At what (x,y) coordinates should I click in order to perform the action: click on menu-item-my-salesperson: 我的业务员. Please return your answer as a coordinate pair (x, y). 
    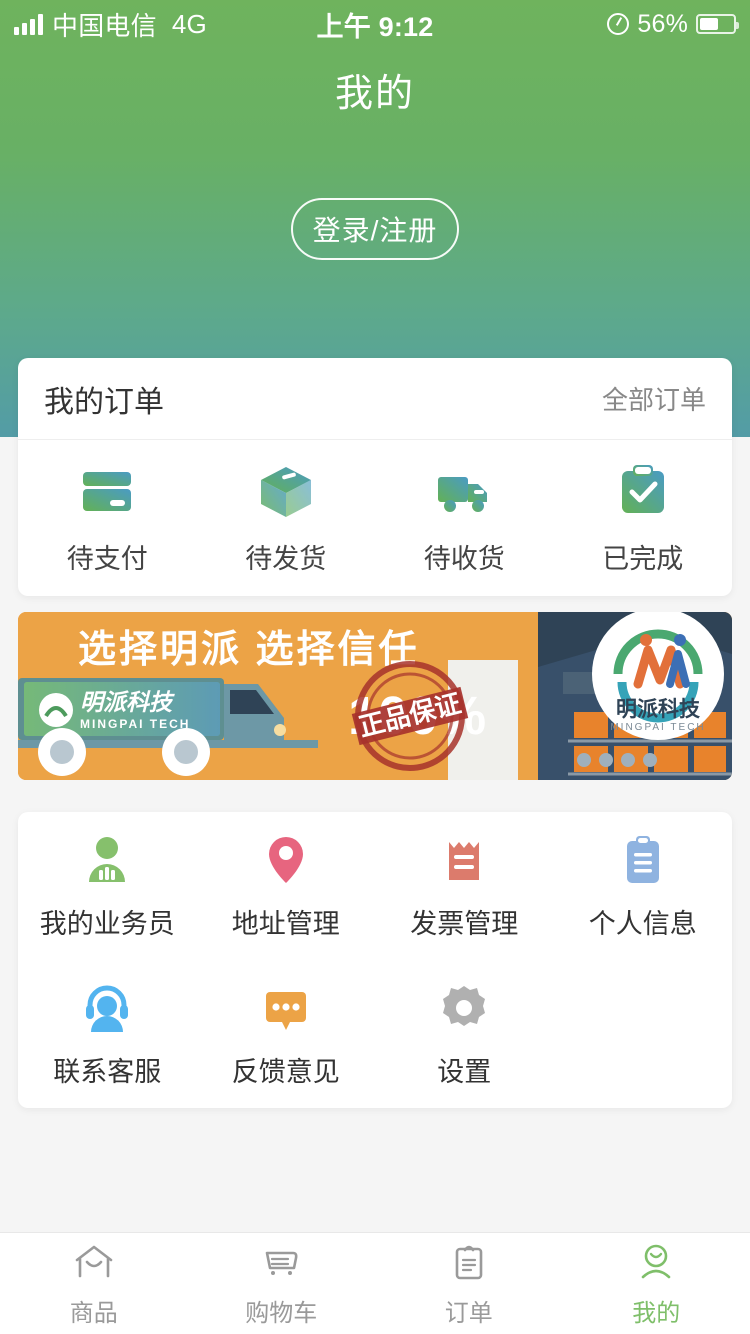
    Looking at the image, I should click on (107, 886).